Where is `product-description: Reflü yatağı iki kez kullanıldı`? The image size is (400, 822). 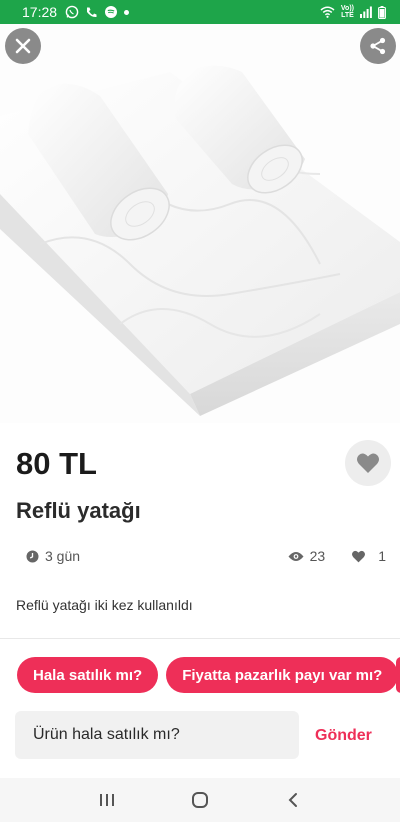 product-description: Reflü yatağı iki kez kullanıldı is located at coordinates (104, 605).